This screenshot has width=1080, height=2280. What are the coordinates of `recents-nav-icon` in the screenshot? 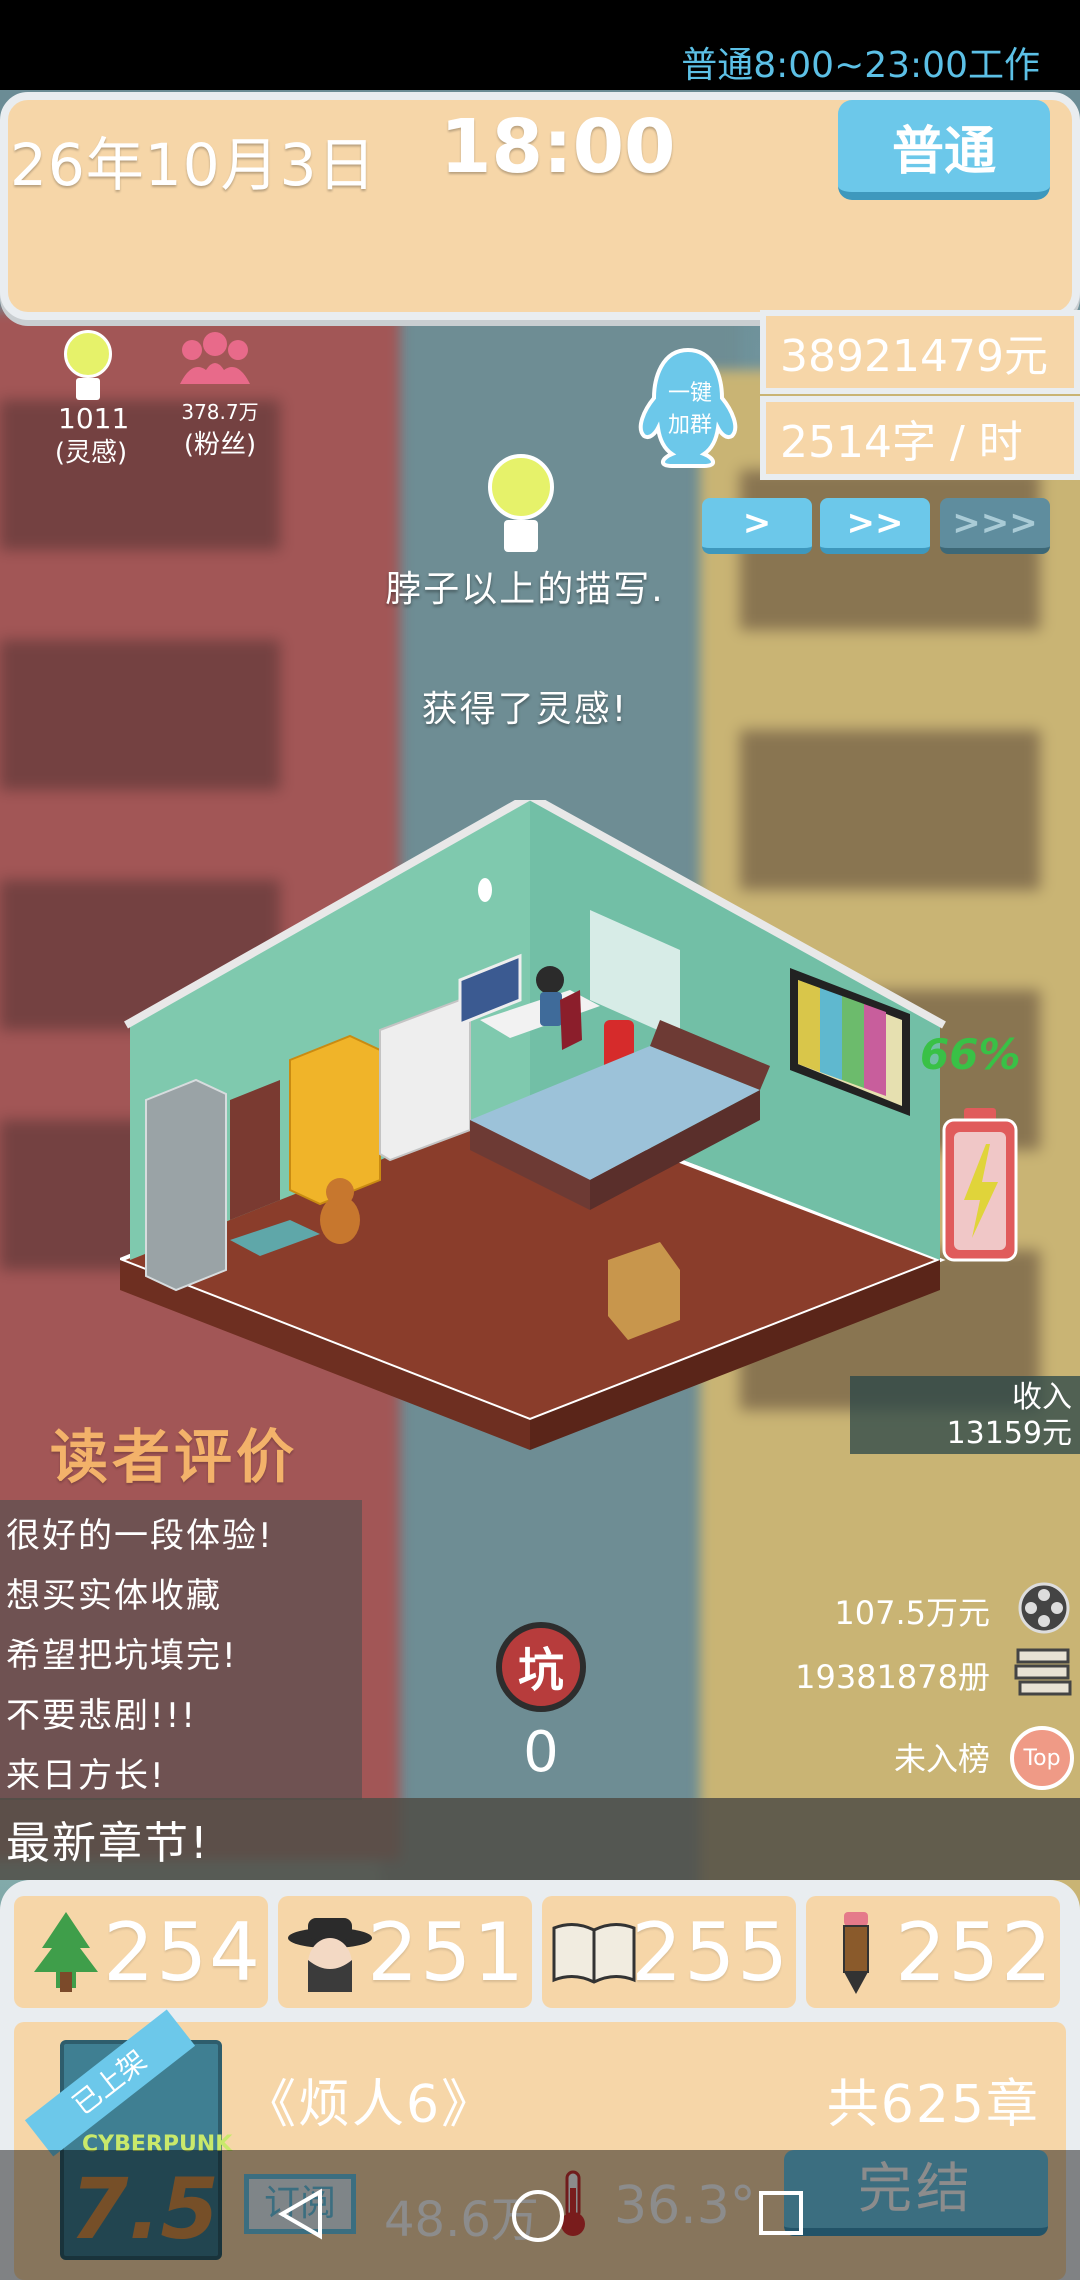 It's located at (781, 2213).